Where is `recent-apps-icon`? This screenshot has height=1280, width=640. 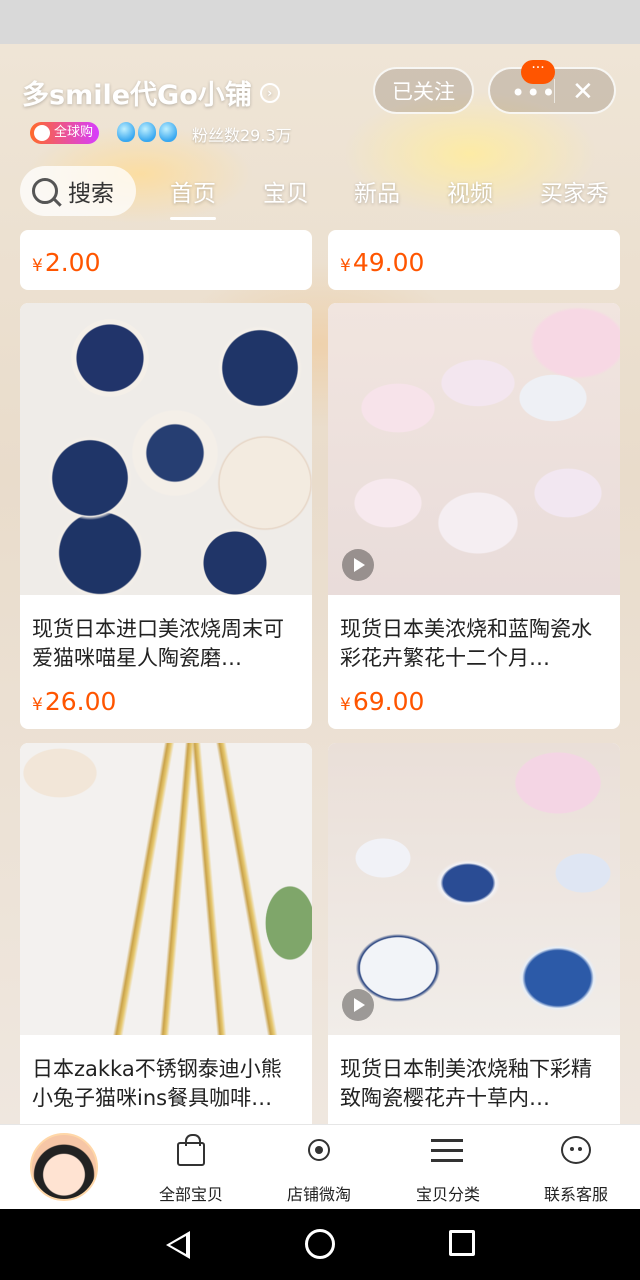
recent-apps-icon is located at coordinates (462, 1243).